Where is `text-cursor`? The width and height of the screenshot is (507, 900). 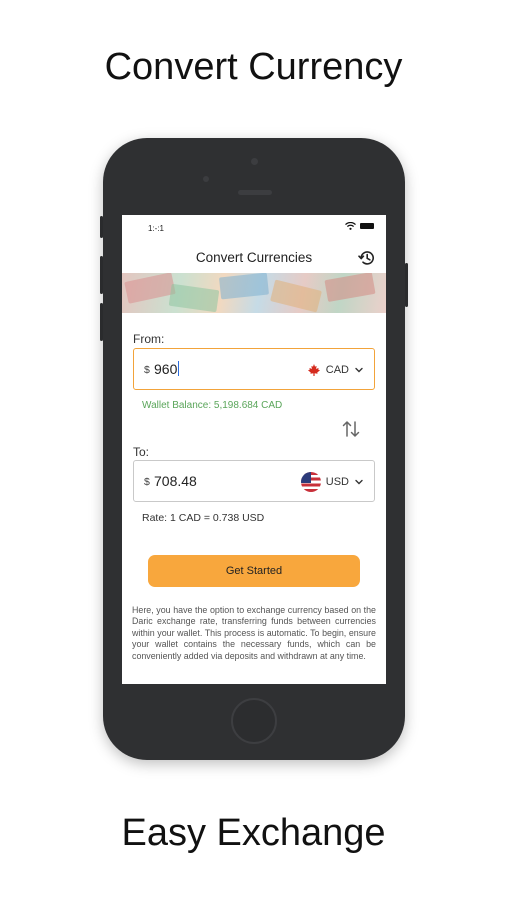 text-cursor is located at coordinates (179, 368).